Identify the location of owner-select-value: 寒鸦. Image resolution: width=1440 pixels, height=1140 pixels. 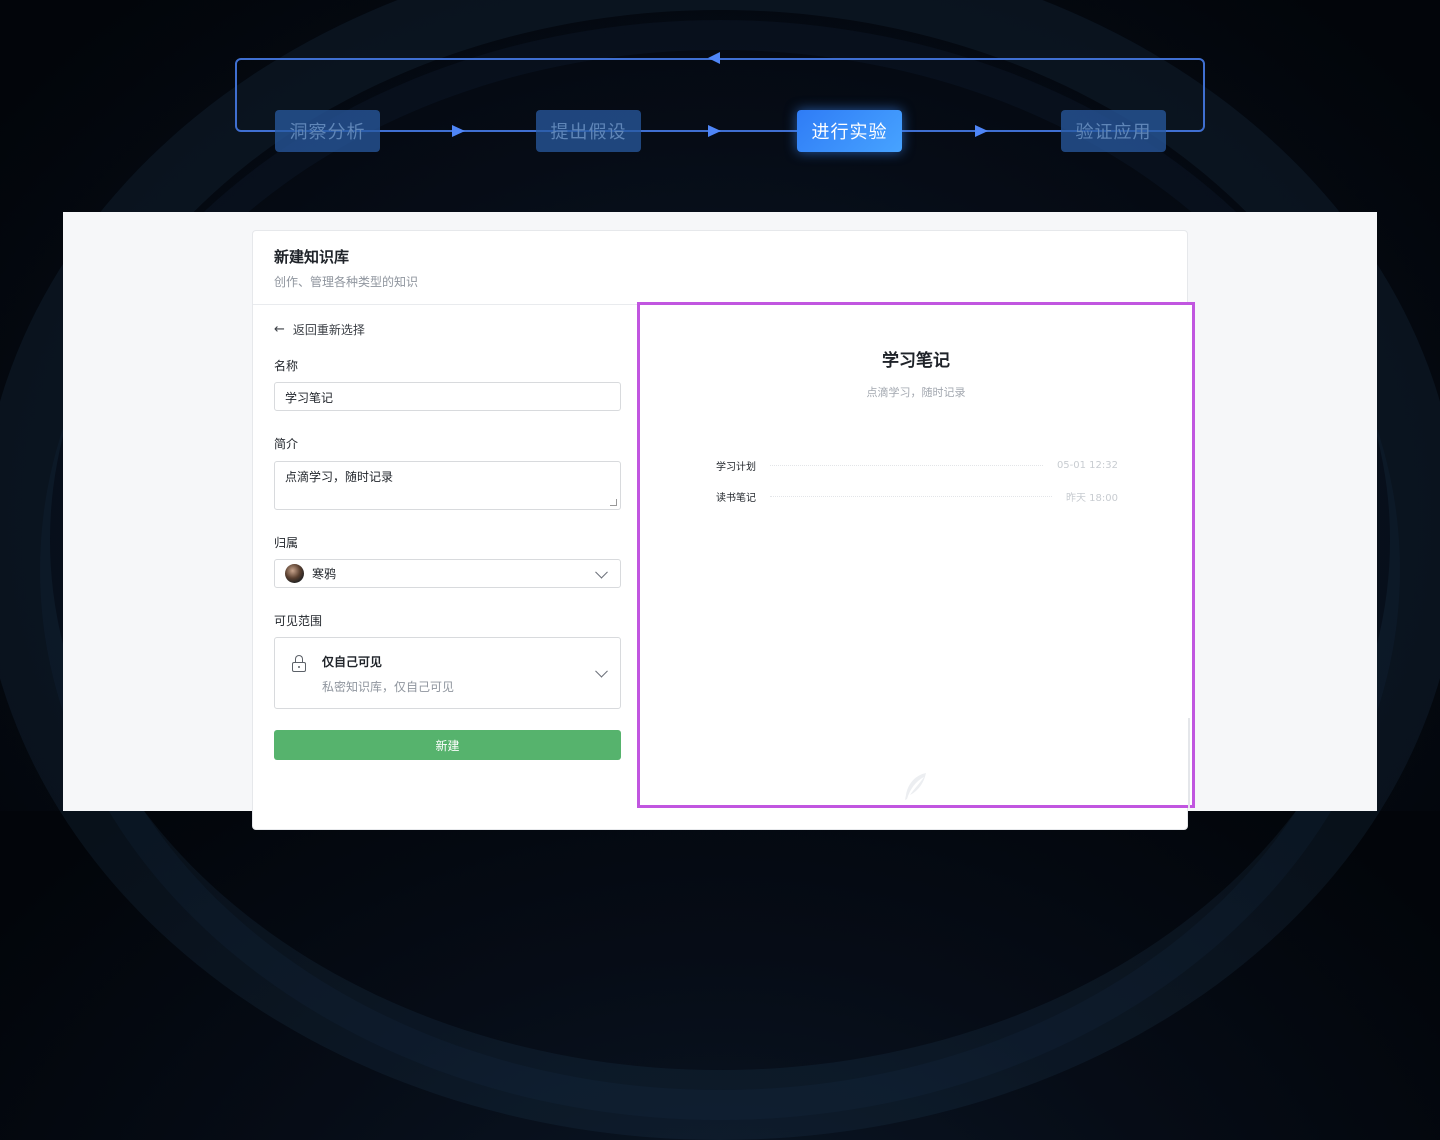
(324, 574).